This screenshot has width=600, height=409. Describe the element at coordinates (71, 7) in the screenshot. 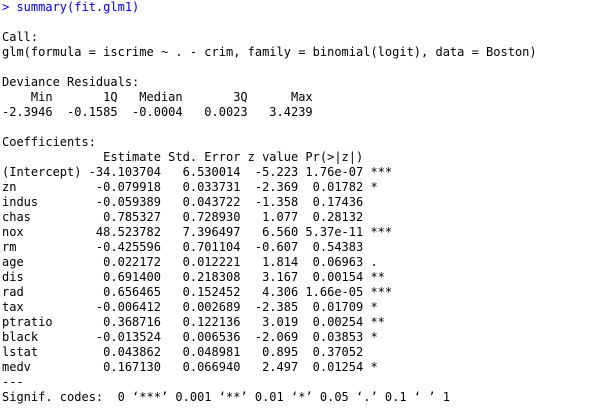

I see `command-line: > summary(fit.glm1)` at that location.